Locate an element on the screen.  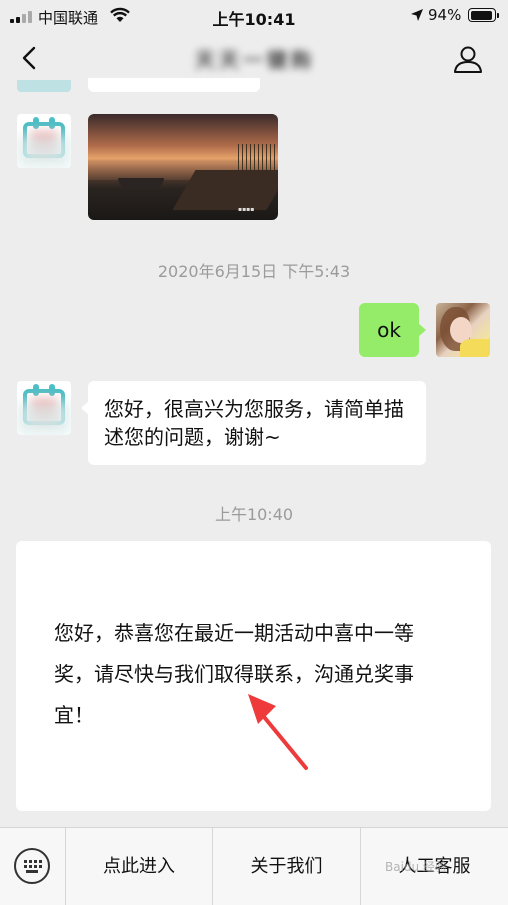
battery-icon is located at coordinates (482, 15).